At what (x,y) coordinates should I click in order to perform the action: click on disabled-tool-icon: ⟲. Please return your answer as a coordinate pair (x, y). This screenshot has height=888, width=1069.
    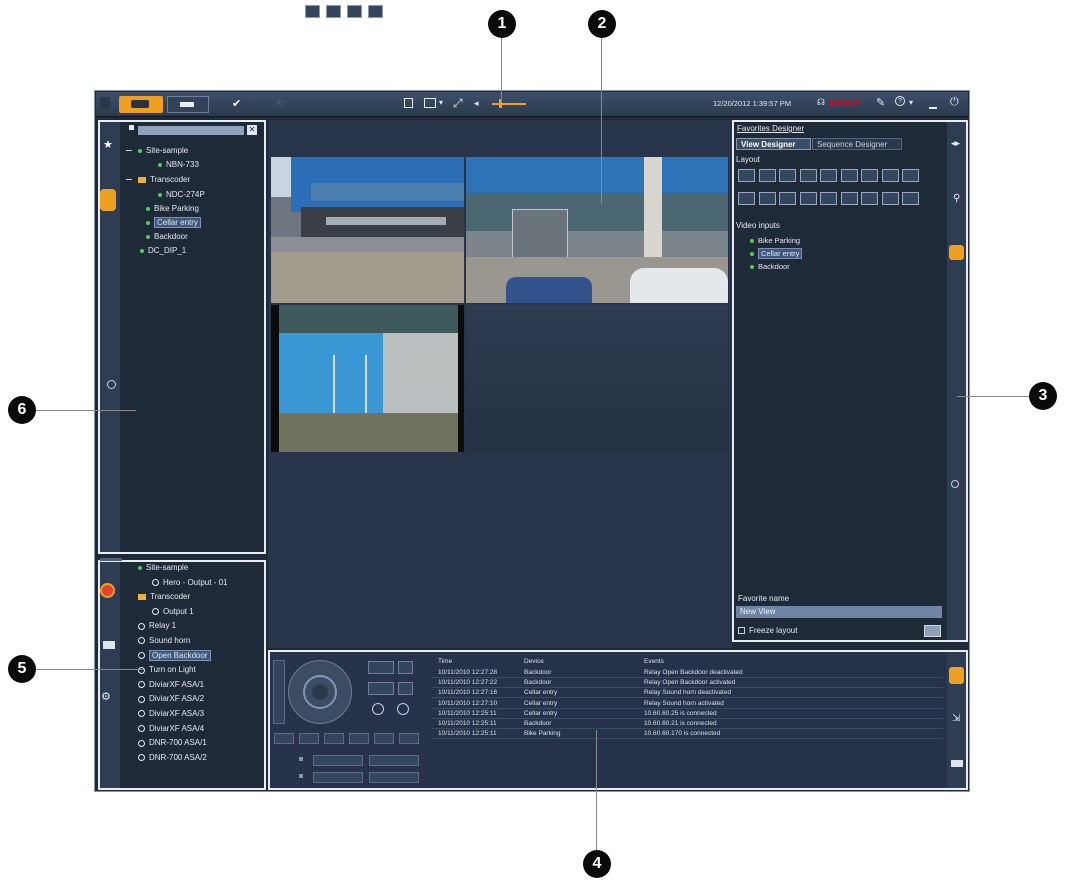
    Looking at the image, I should click on (280, 103).